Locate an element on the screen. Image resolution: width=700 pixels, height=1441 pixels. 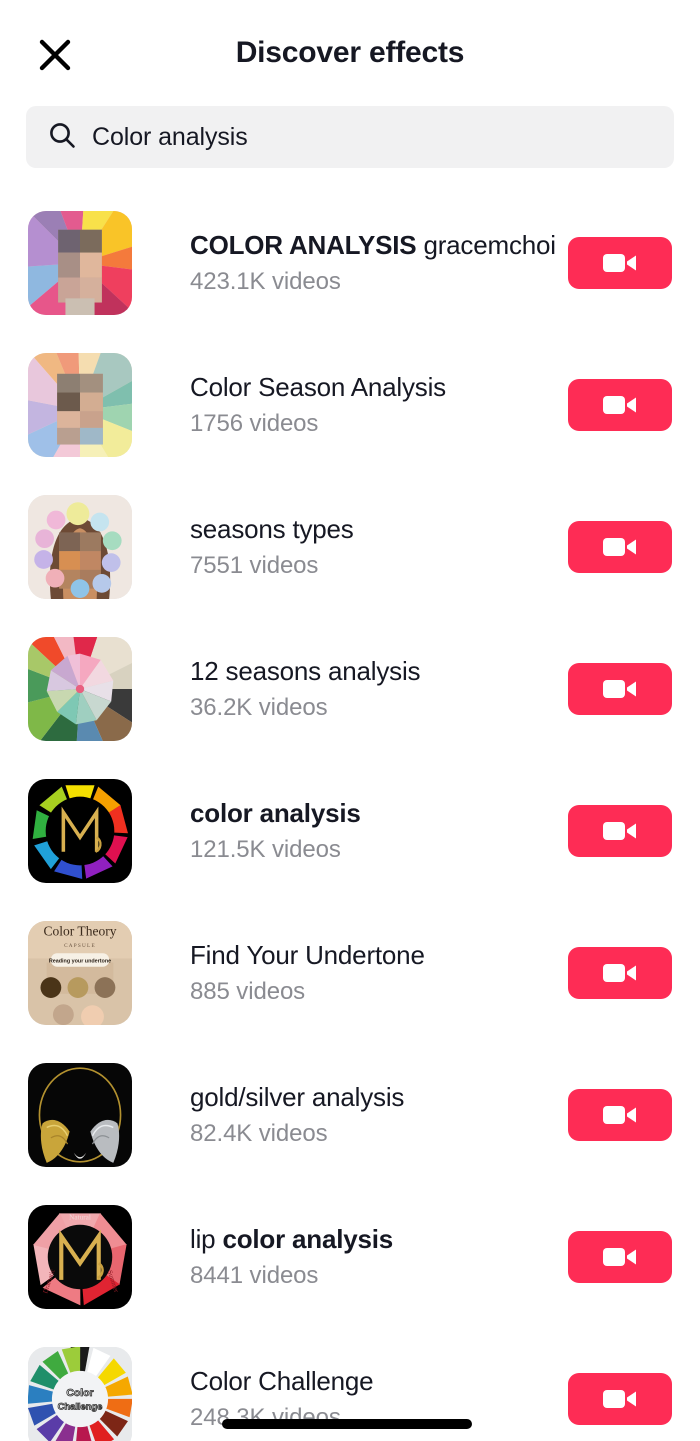
search-input: Color analysis is located at coordinates (350, 137).